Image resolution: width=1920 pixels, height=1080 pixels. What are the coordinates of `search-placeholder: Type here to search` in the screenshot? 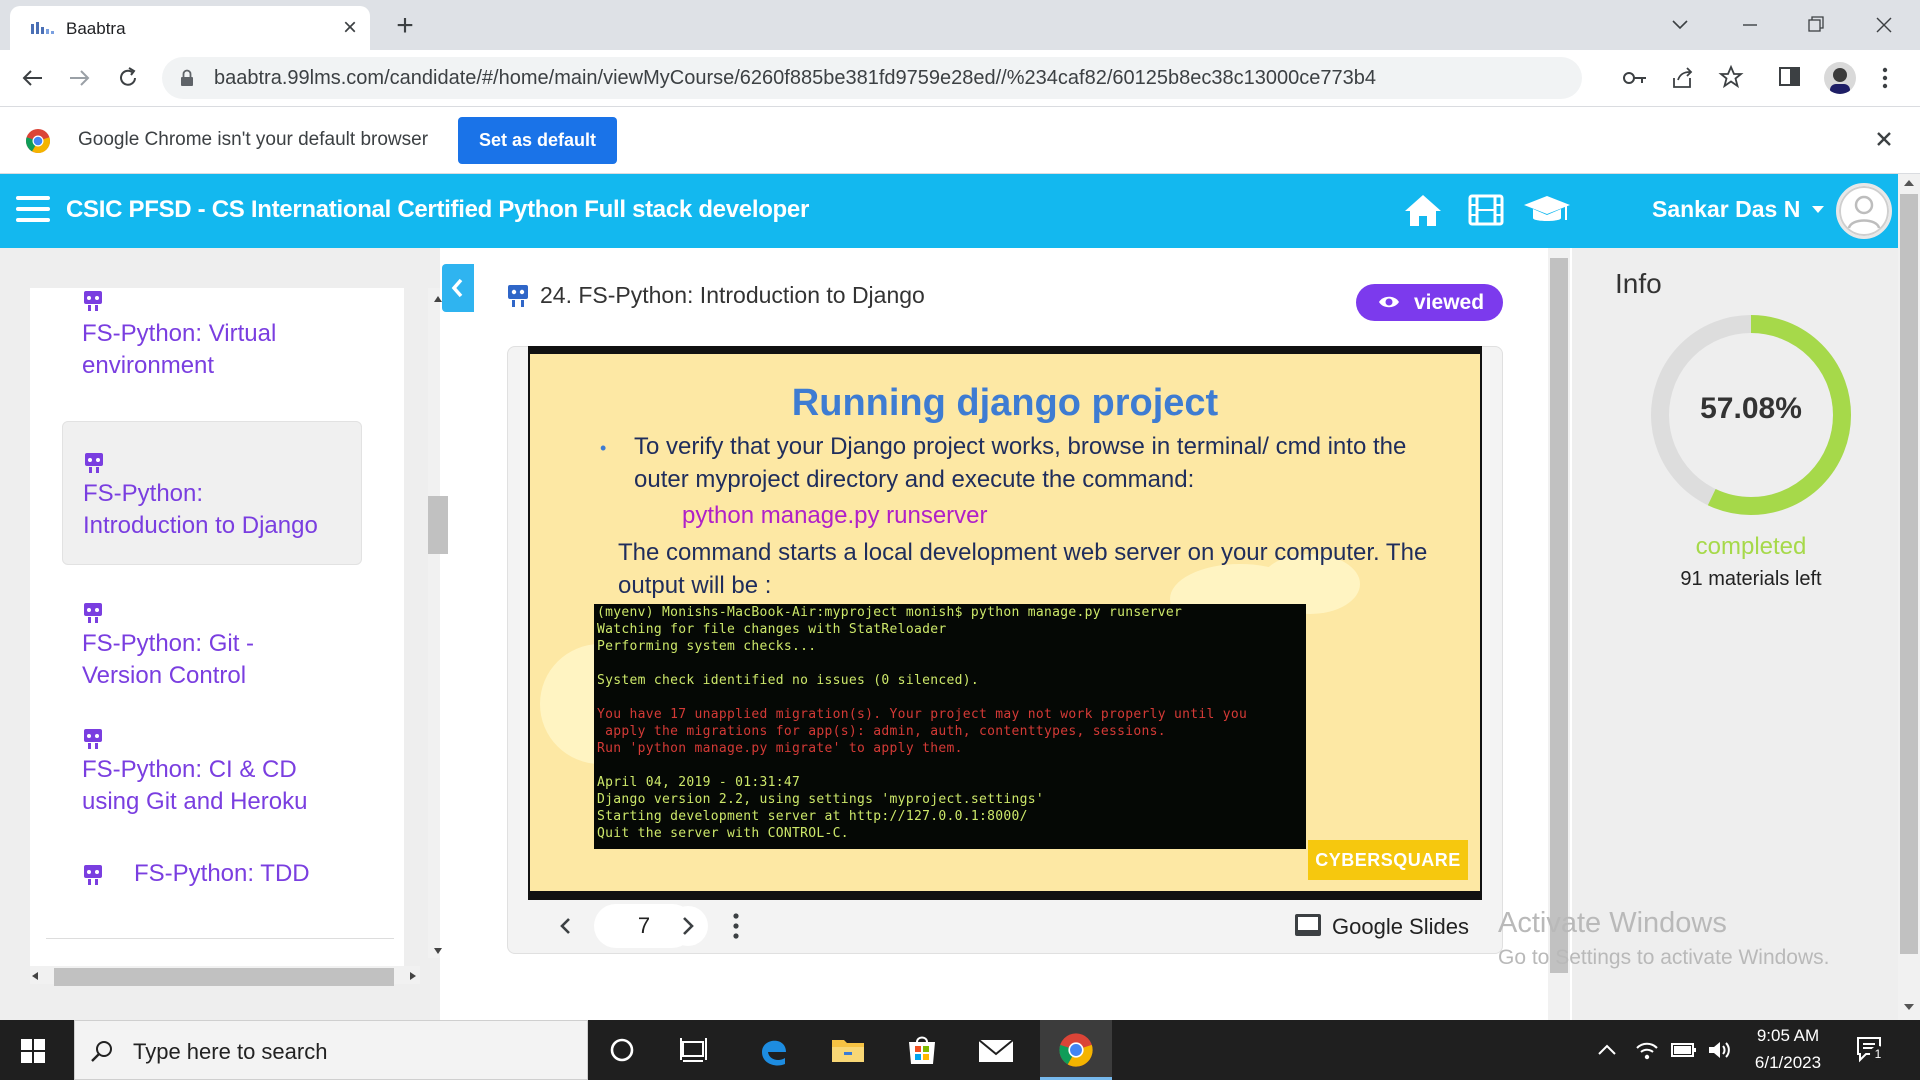 It's located at (230, 1051).